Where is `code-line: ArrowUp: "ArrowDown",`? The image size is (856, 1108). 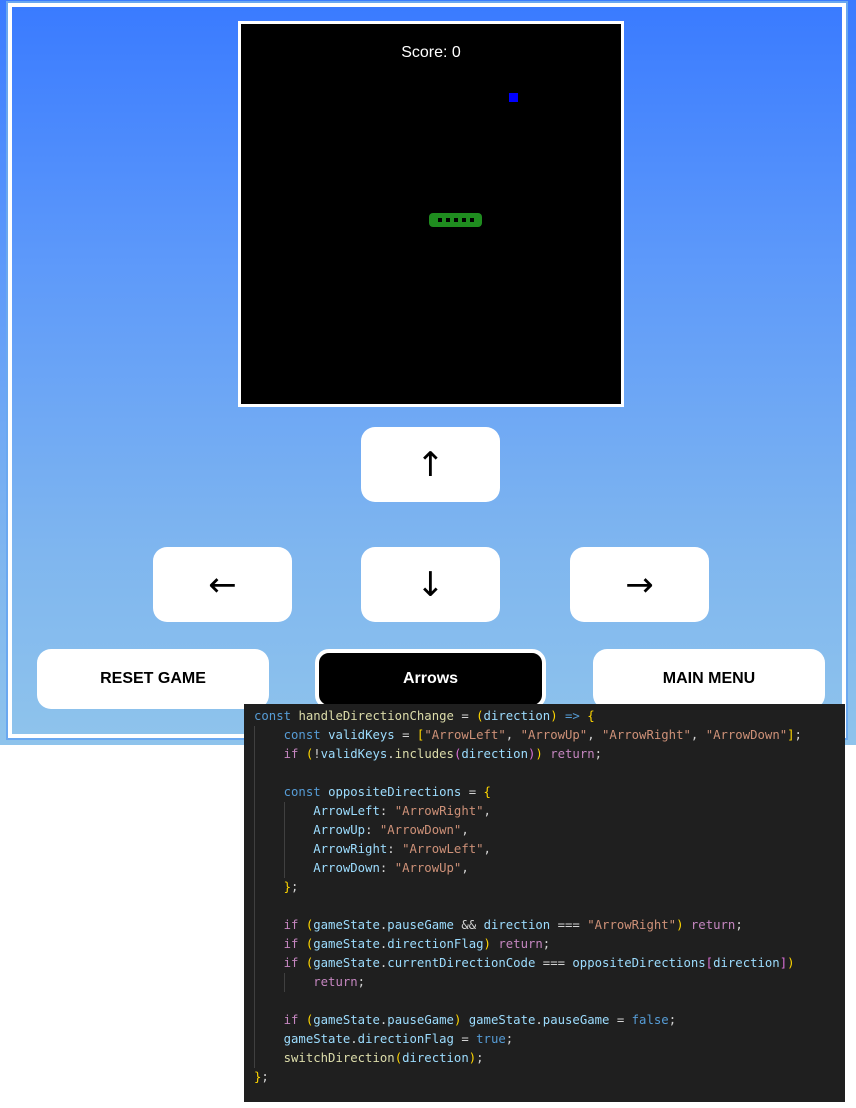
code-line: ArrowUp: "ArrowDown", is located at coordinates (544, 830).